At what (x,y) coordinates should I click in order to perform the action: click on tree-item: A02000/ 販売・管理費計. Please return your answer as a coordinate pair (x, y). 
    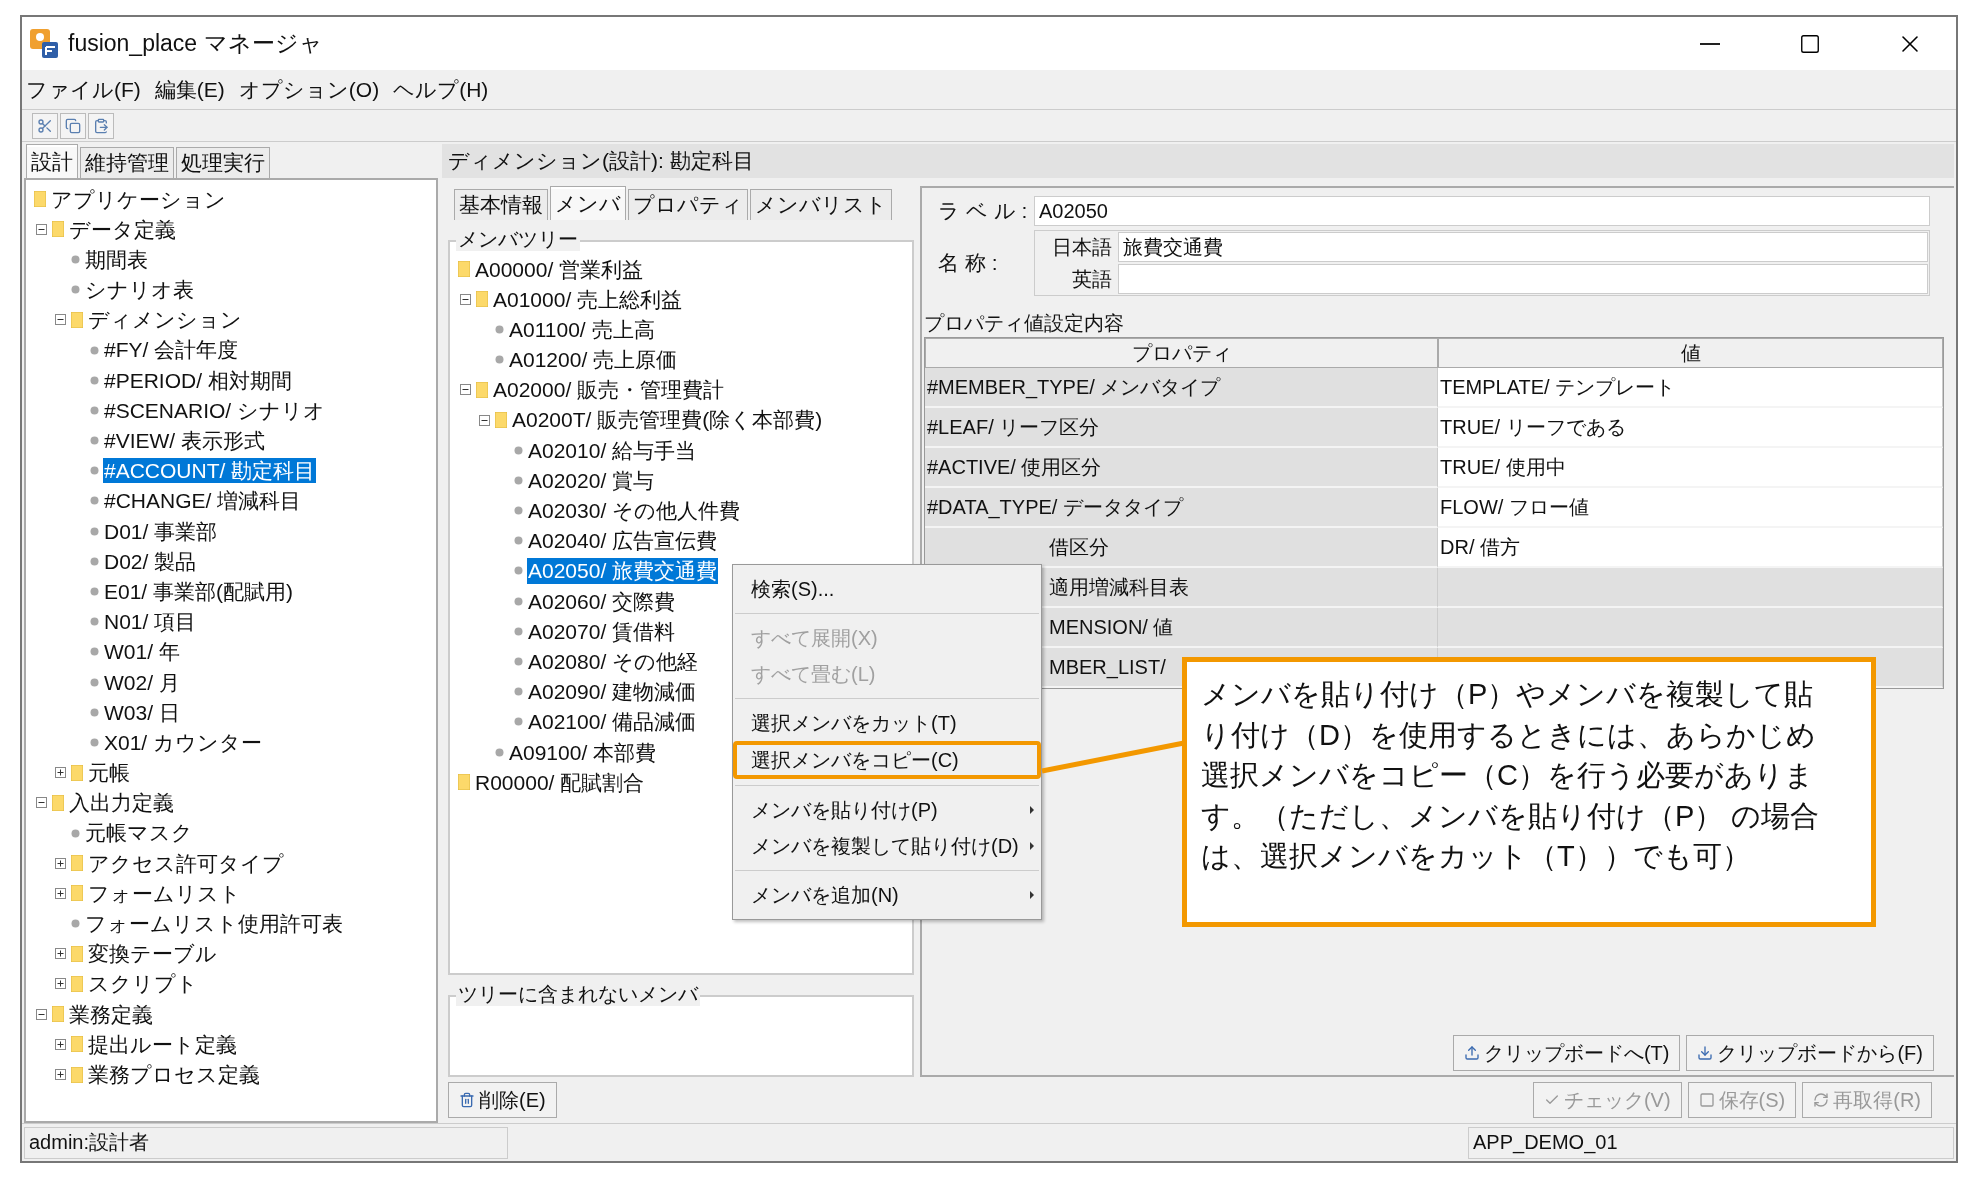
    Looking at the image, I should click on (609, 390).